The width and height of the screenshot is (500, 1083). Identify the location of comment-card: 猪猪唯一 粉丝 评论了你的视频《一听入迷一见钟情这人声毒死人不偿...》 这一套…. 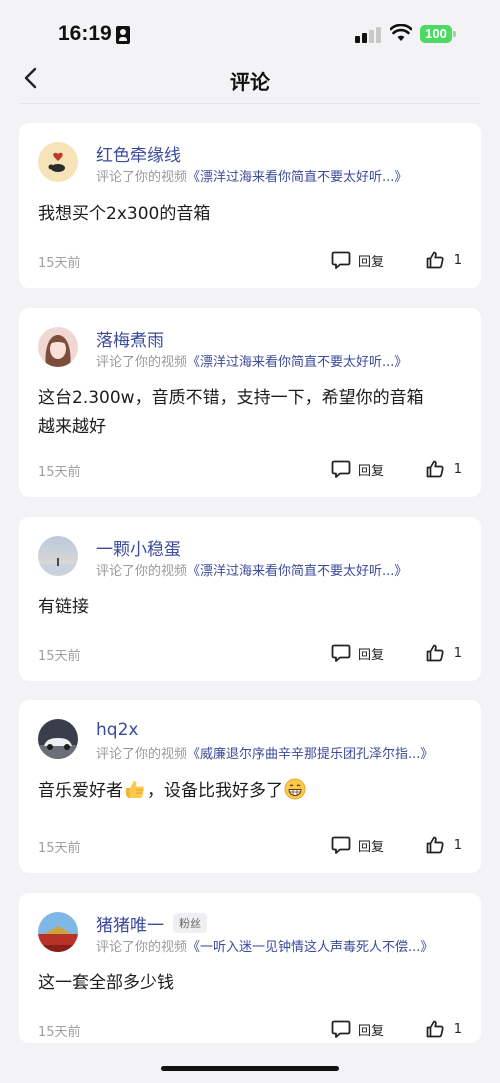
(250, 968).